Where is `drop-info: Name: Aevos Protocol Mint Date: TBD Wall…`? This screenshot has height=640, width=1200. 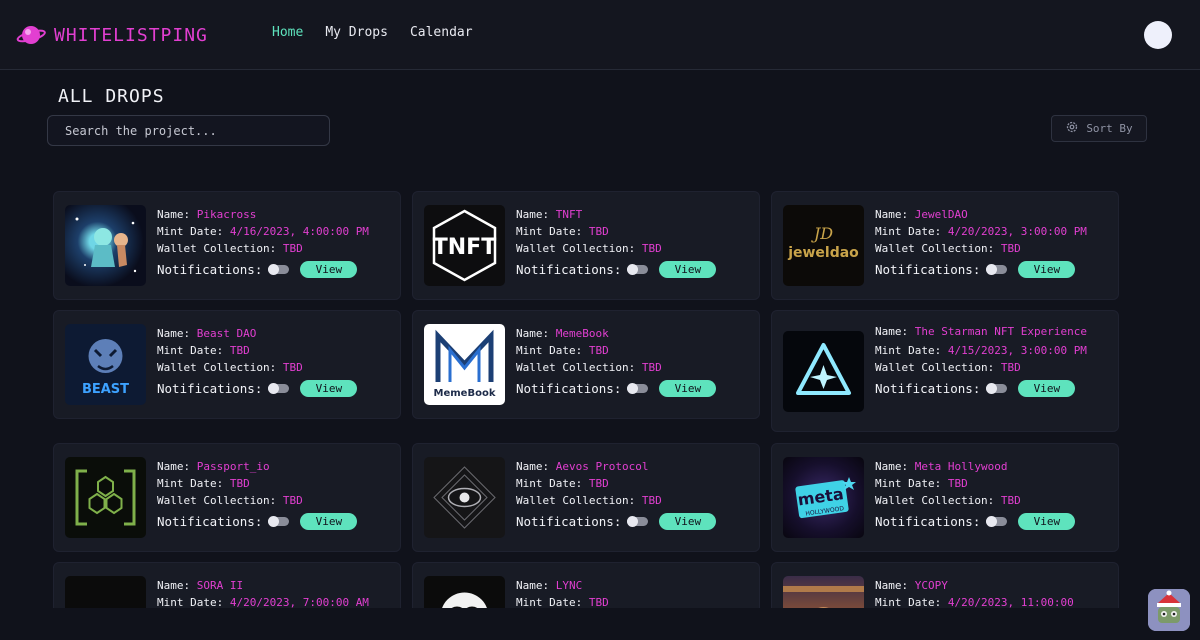
drop-info: Name: Aevos Protocol Mint Date: TBD Wall… is located at coordinates (636, 494).